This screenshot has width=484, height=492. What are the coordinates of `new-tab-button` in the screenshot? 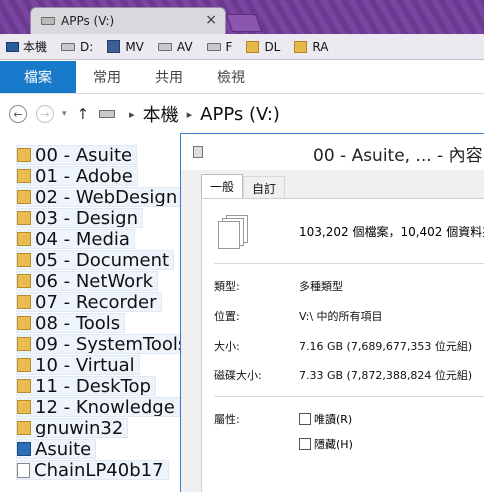 It's located at (244, 23).